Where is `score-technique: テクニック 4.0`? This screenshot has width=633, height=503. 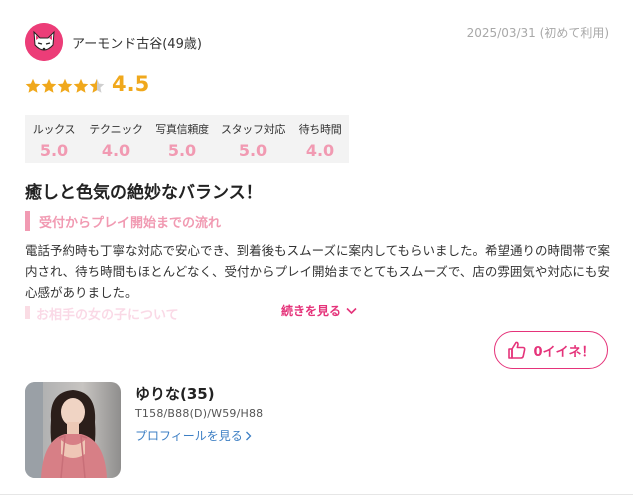
score-technique: テクニック 4.0 is located at coordinates (116, 139).